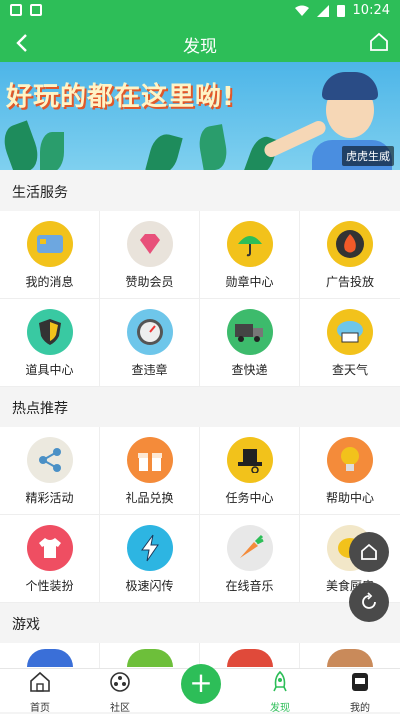 This screenshot has width=400, height=714. I want to click on section-title-hot-picks: 热点推荐, so click(40, 409).